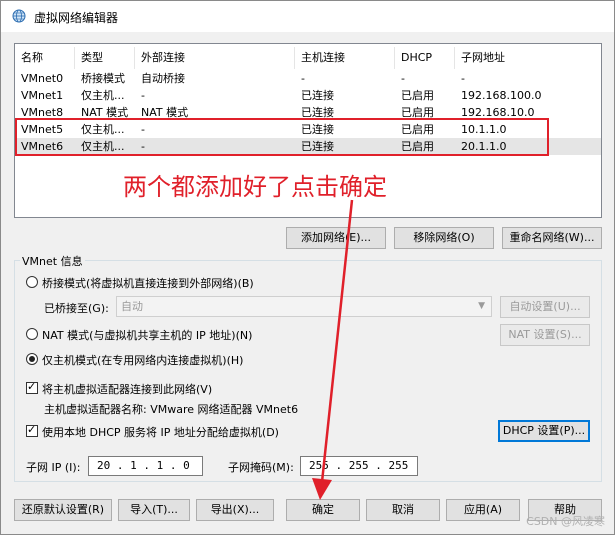  I want to click on bridged-to-value: 自动, so click(132, 306).